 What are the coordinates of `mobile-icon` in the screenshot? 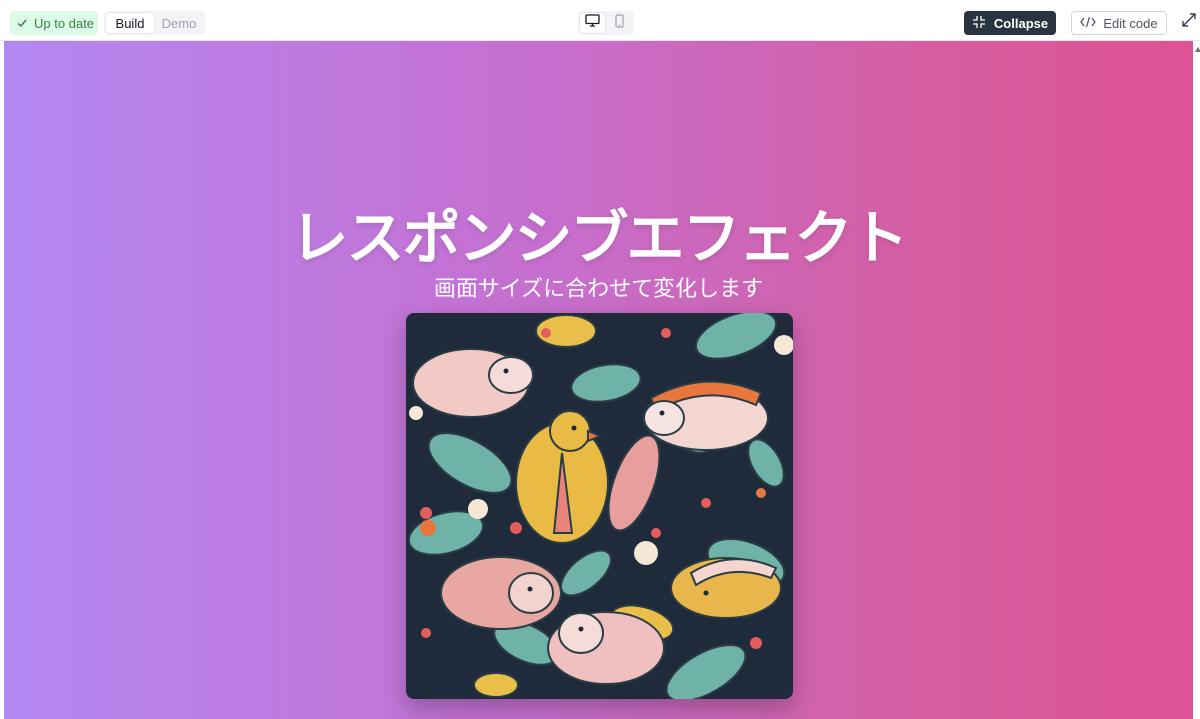 It's located at (619, 23).